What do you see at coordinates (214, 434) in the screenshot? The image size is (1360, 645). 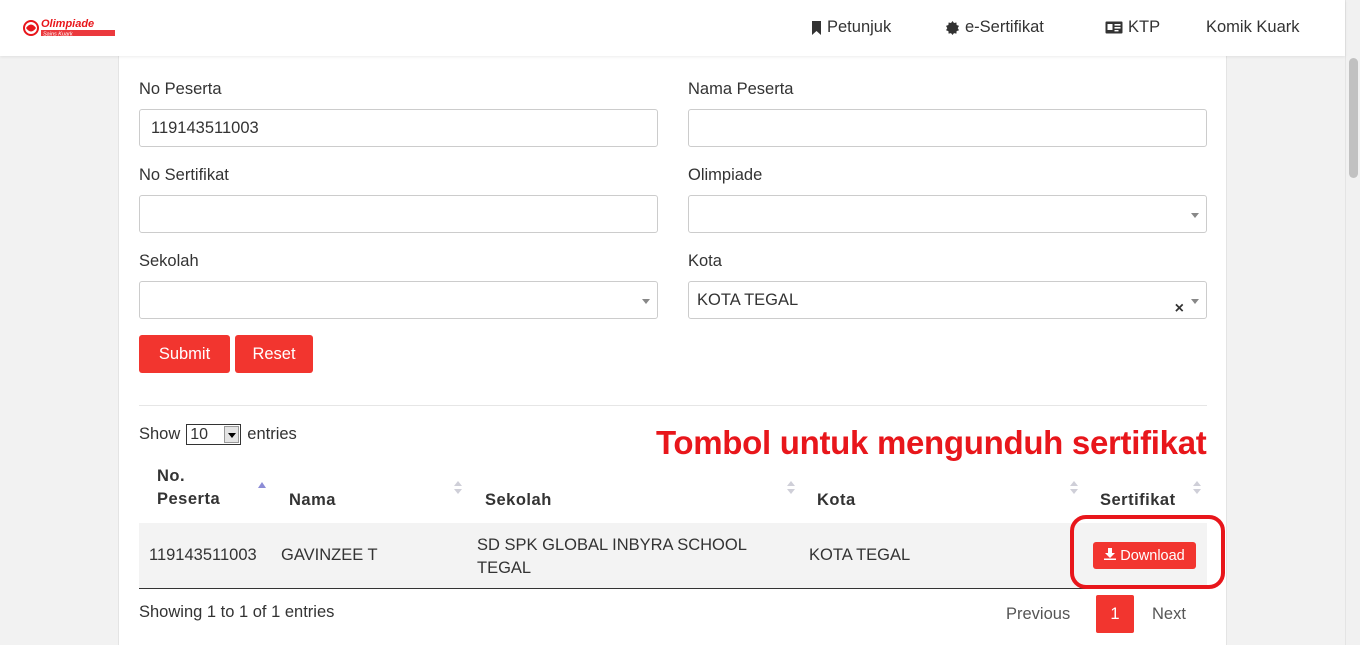 I see `page-length-select: 10` at bounding box center [214, 434].